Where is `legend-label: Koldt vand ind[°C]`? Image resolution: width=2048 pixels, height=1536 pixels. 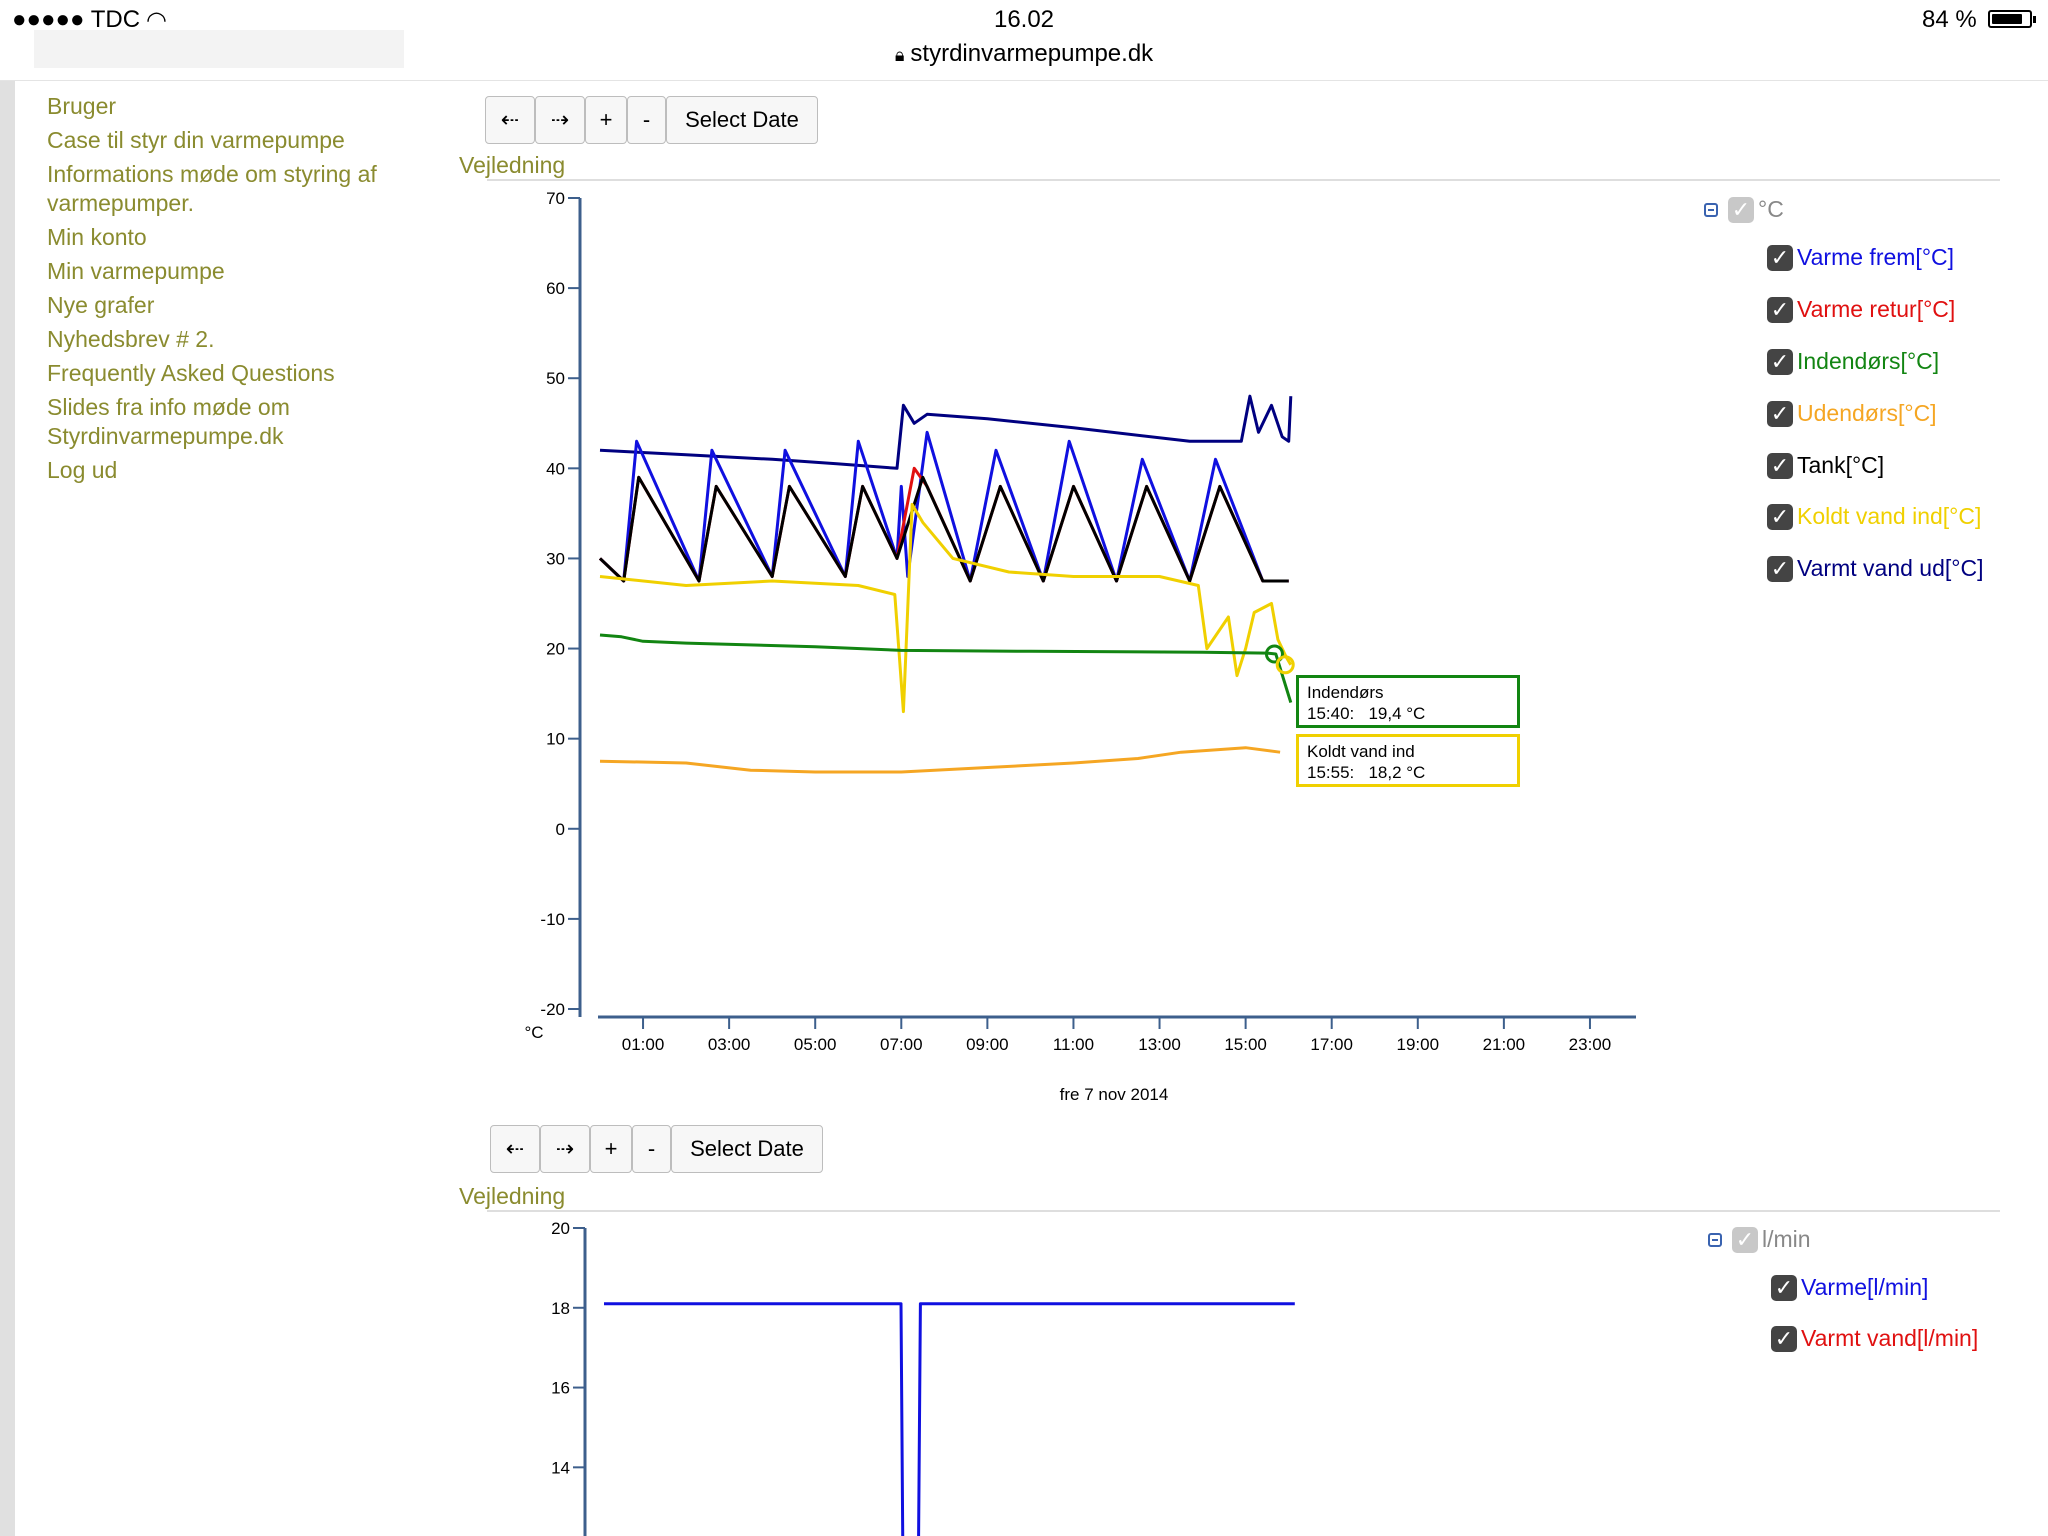
legend-label: Koldt vand ind[°C] is located at coordinates (1889, 516).